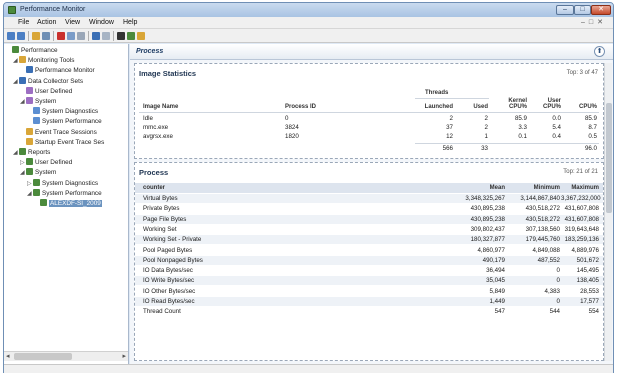 This screenshot has width=617, height=375. I want to click on back-icon, so click(11, 36).